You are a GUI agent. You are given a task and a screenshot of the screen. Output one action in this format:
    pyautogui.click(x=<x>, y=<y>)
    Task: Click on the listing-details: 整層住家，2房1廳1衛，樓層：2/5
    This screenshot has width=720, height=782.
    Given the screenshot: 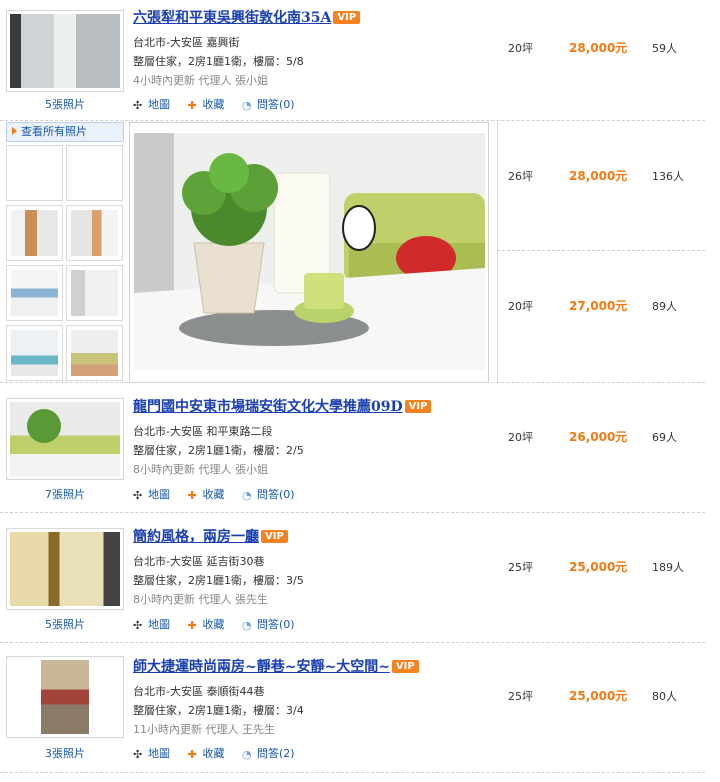 What is the action you would take?
    pyautogui.click(x=218, y=450)
    